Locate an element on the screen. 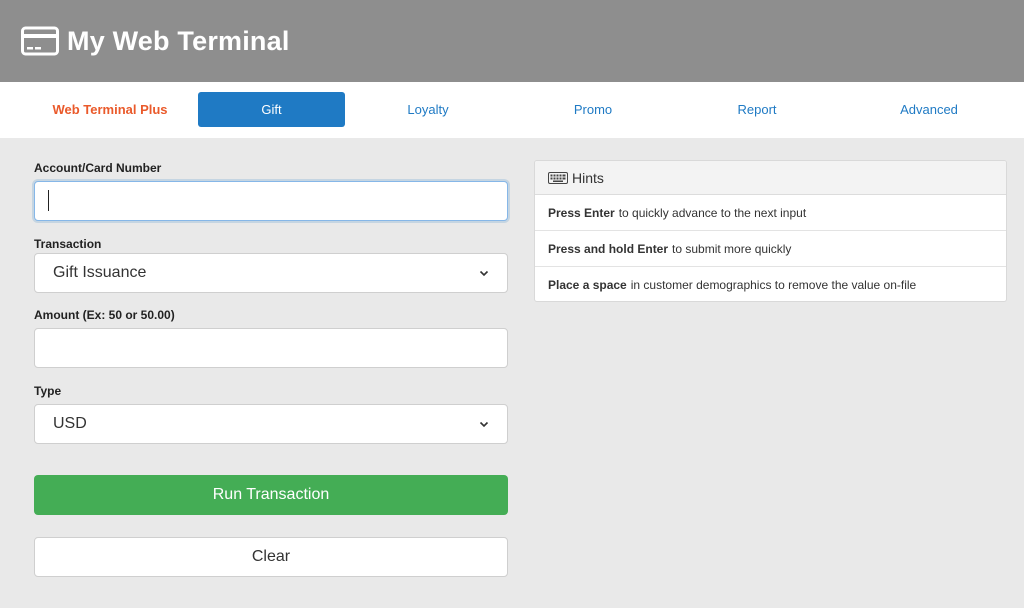 The image size is (1024, 608). app-title: My Web Terminal is located at coordinates (178, 41).